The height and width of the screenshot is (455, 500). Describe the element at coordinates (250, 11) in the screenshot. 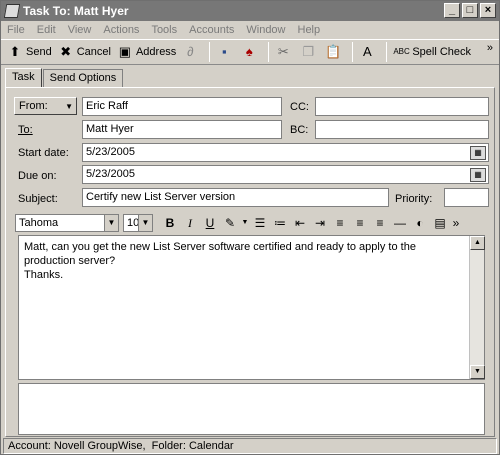

I see `title-bar: Task To: Matt Hyer _ □ ×` at that location.